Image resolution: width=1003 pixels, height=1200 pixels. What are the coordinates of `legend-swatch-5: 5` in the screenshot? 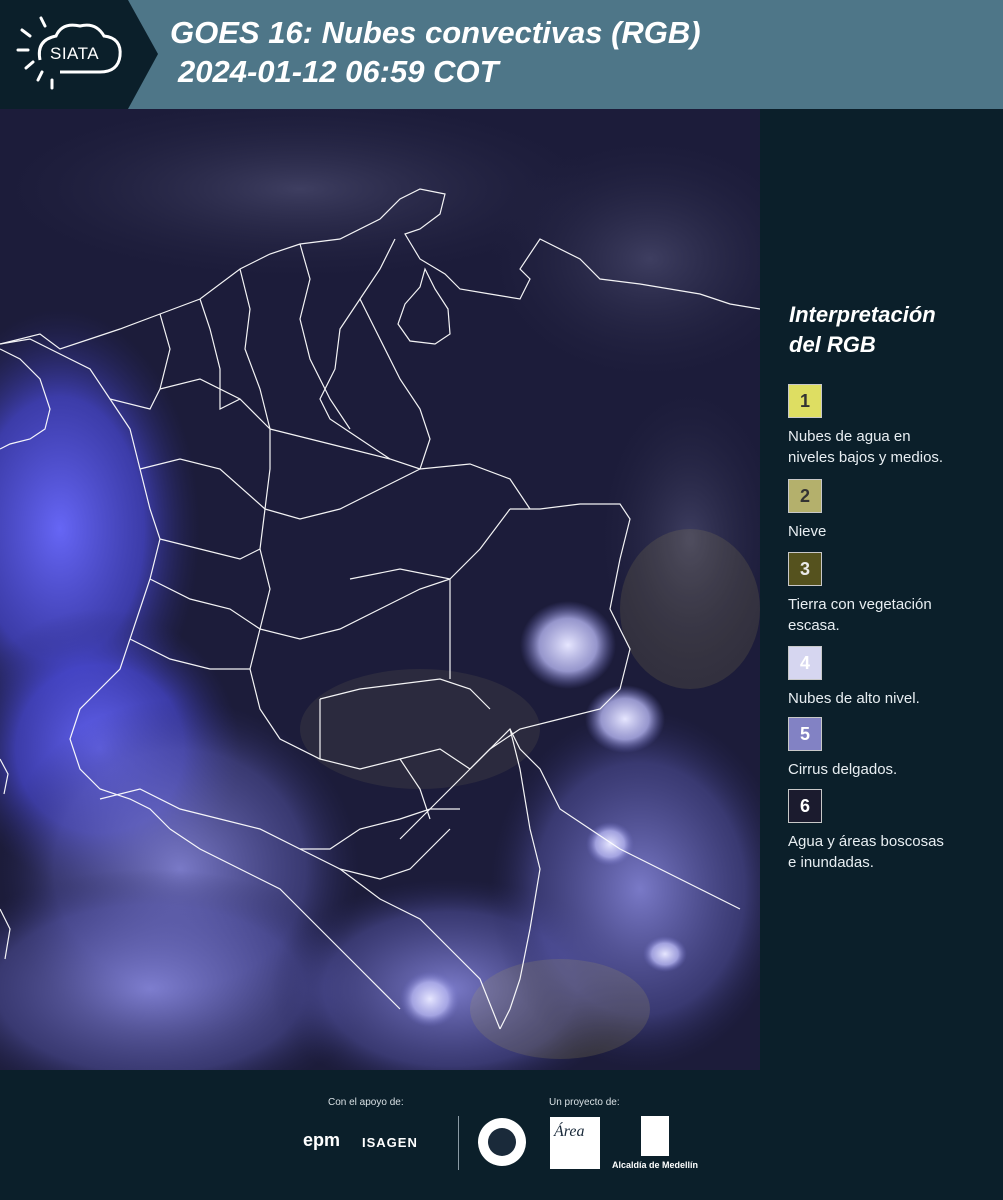 It's located at (805, 734).